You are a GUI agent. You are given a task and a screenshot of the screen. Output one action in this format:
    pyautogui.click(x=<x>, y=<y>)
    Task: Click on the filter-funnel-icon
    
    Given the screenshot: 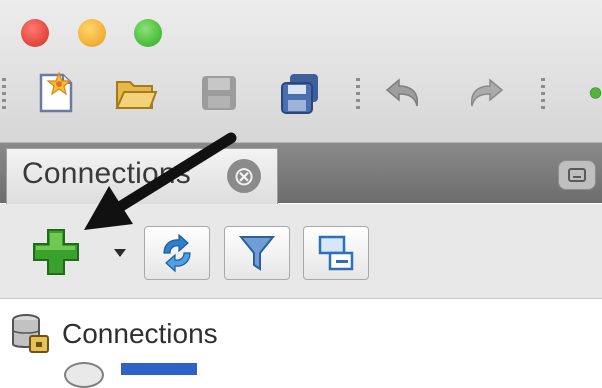 What is the action you would take?
    pyautogui.click(x=257, y=253)
    